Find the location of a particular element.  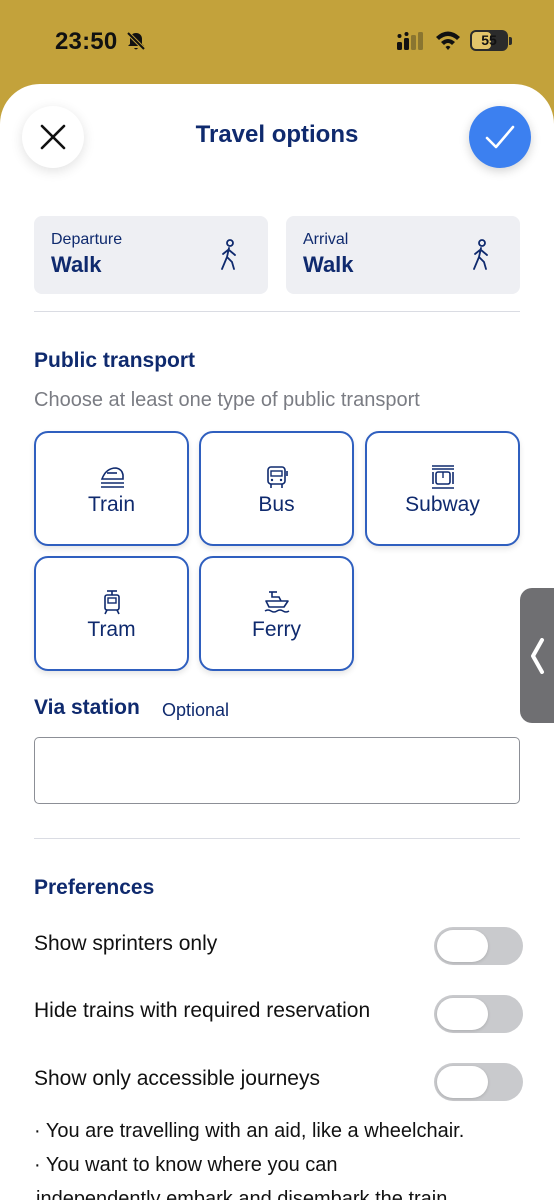

transport-option-bus: Bus is located at coordinates (276, 488).